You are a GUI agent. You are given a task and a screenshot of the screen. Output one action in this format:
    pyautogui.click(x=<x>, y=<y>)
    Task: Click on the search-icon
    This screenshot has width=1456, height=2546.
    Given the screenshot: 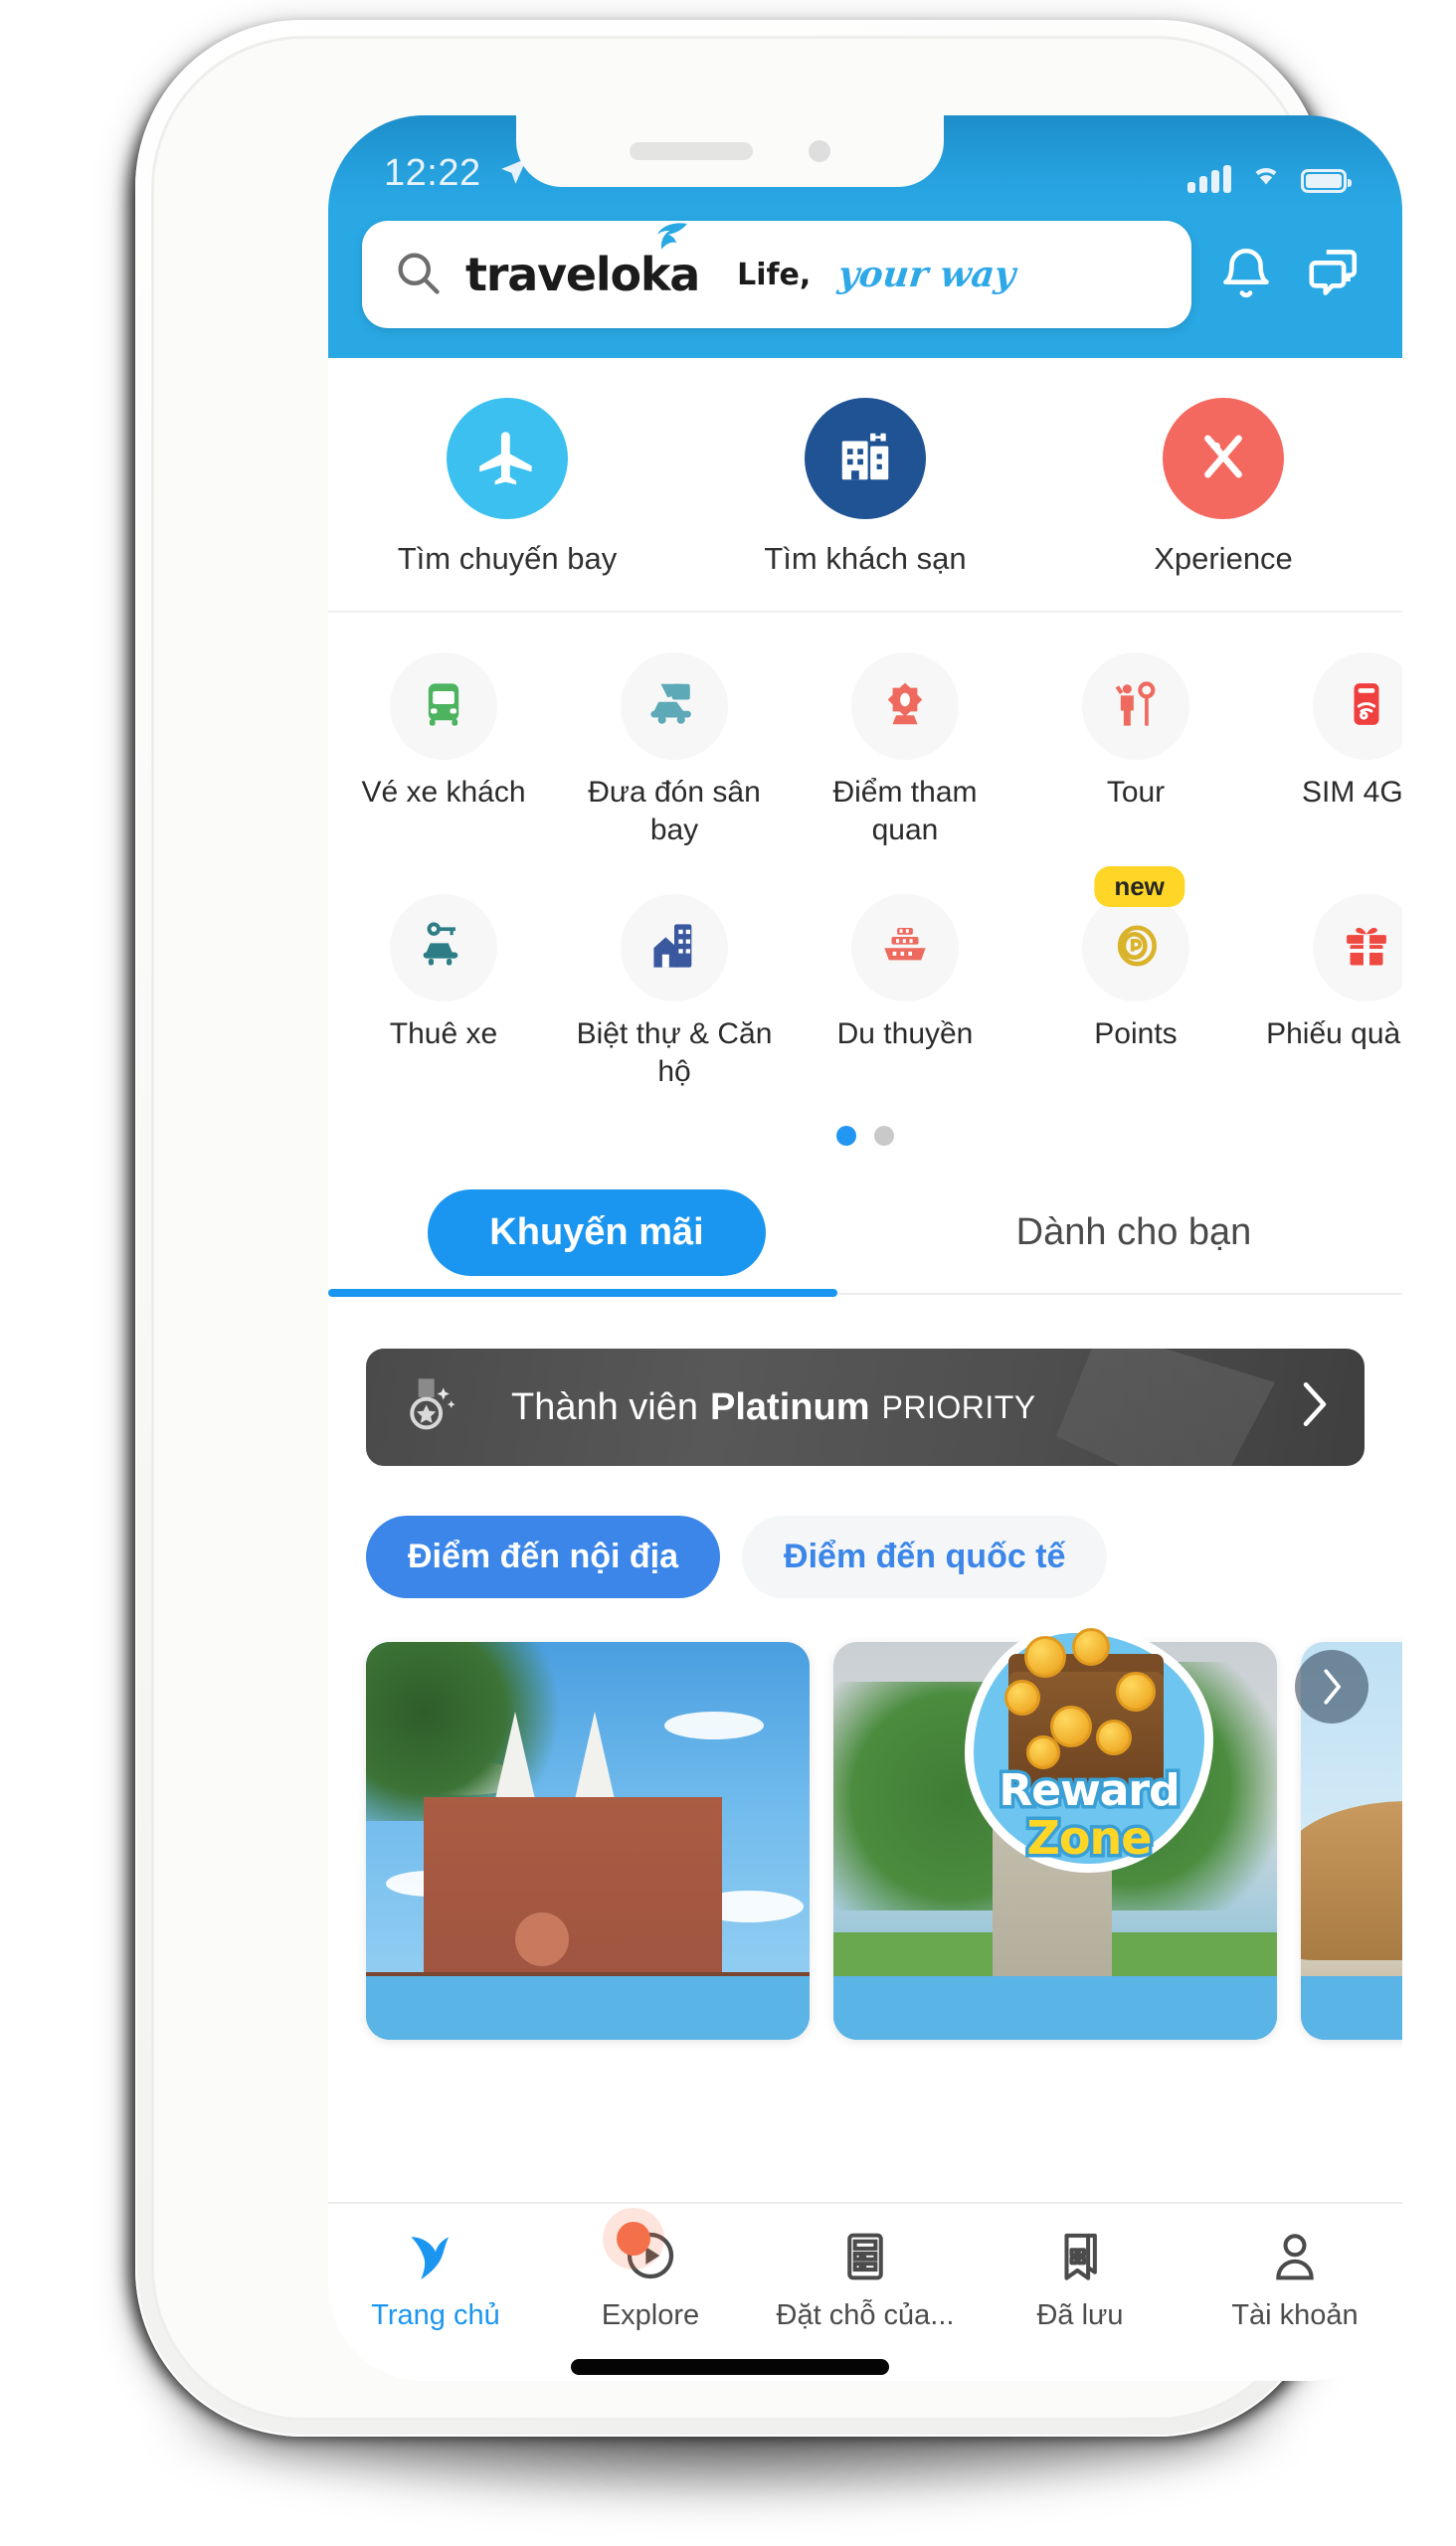 What is the action you would take?
    pyautogui.click(x=418, y=275)
    